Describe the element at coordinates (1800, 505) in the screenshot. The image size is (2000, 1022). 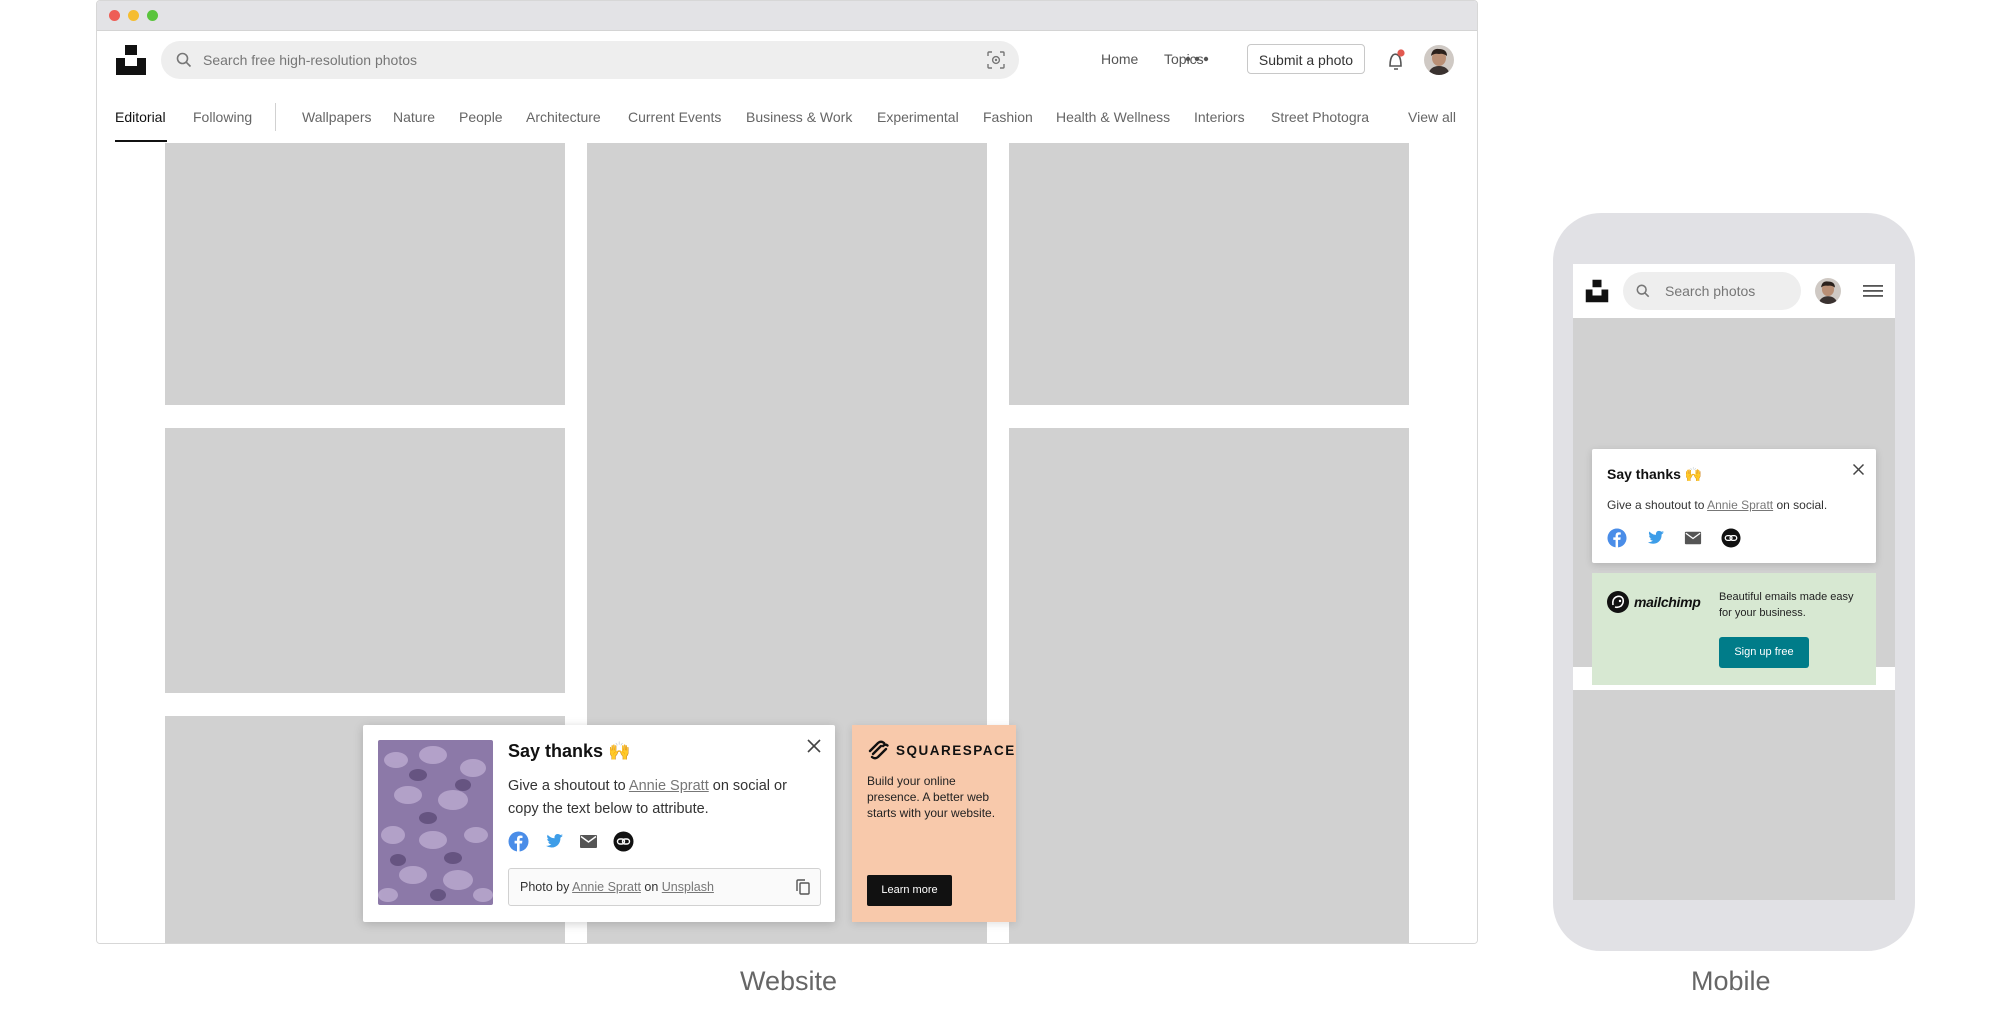
I see `desc-text: on social.` at that location.